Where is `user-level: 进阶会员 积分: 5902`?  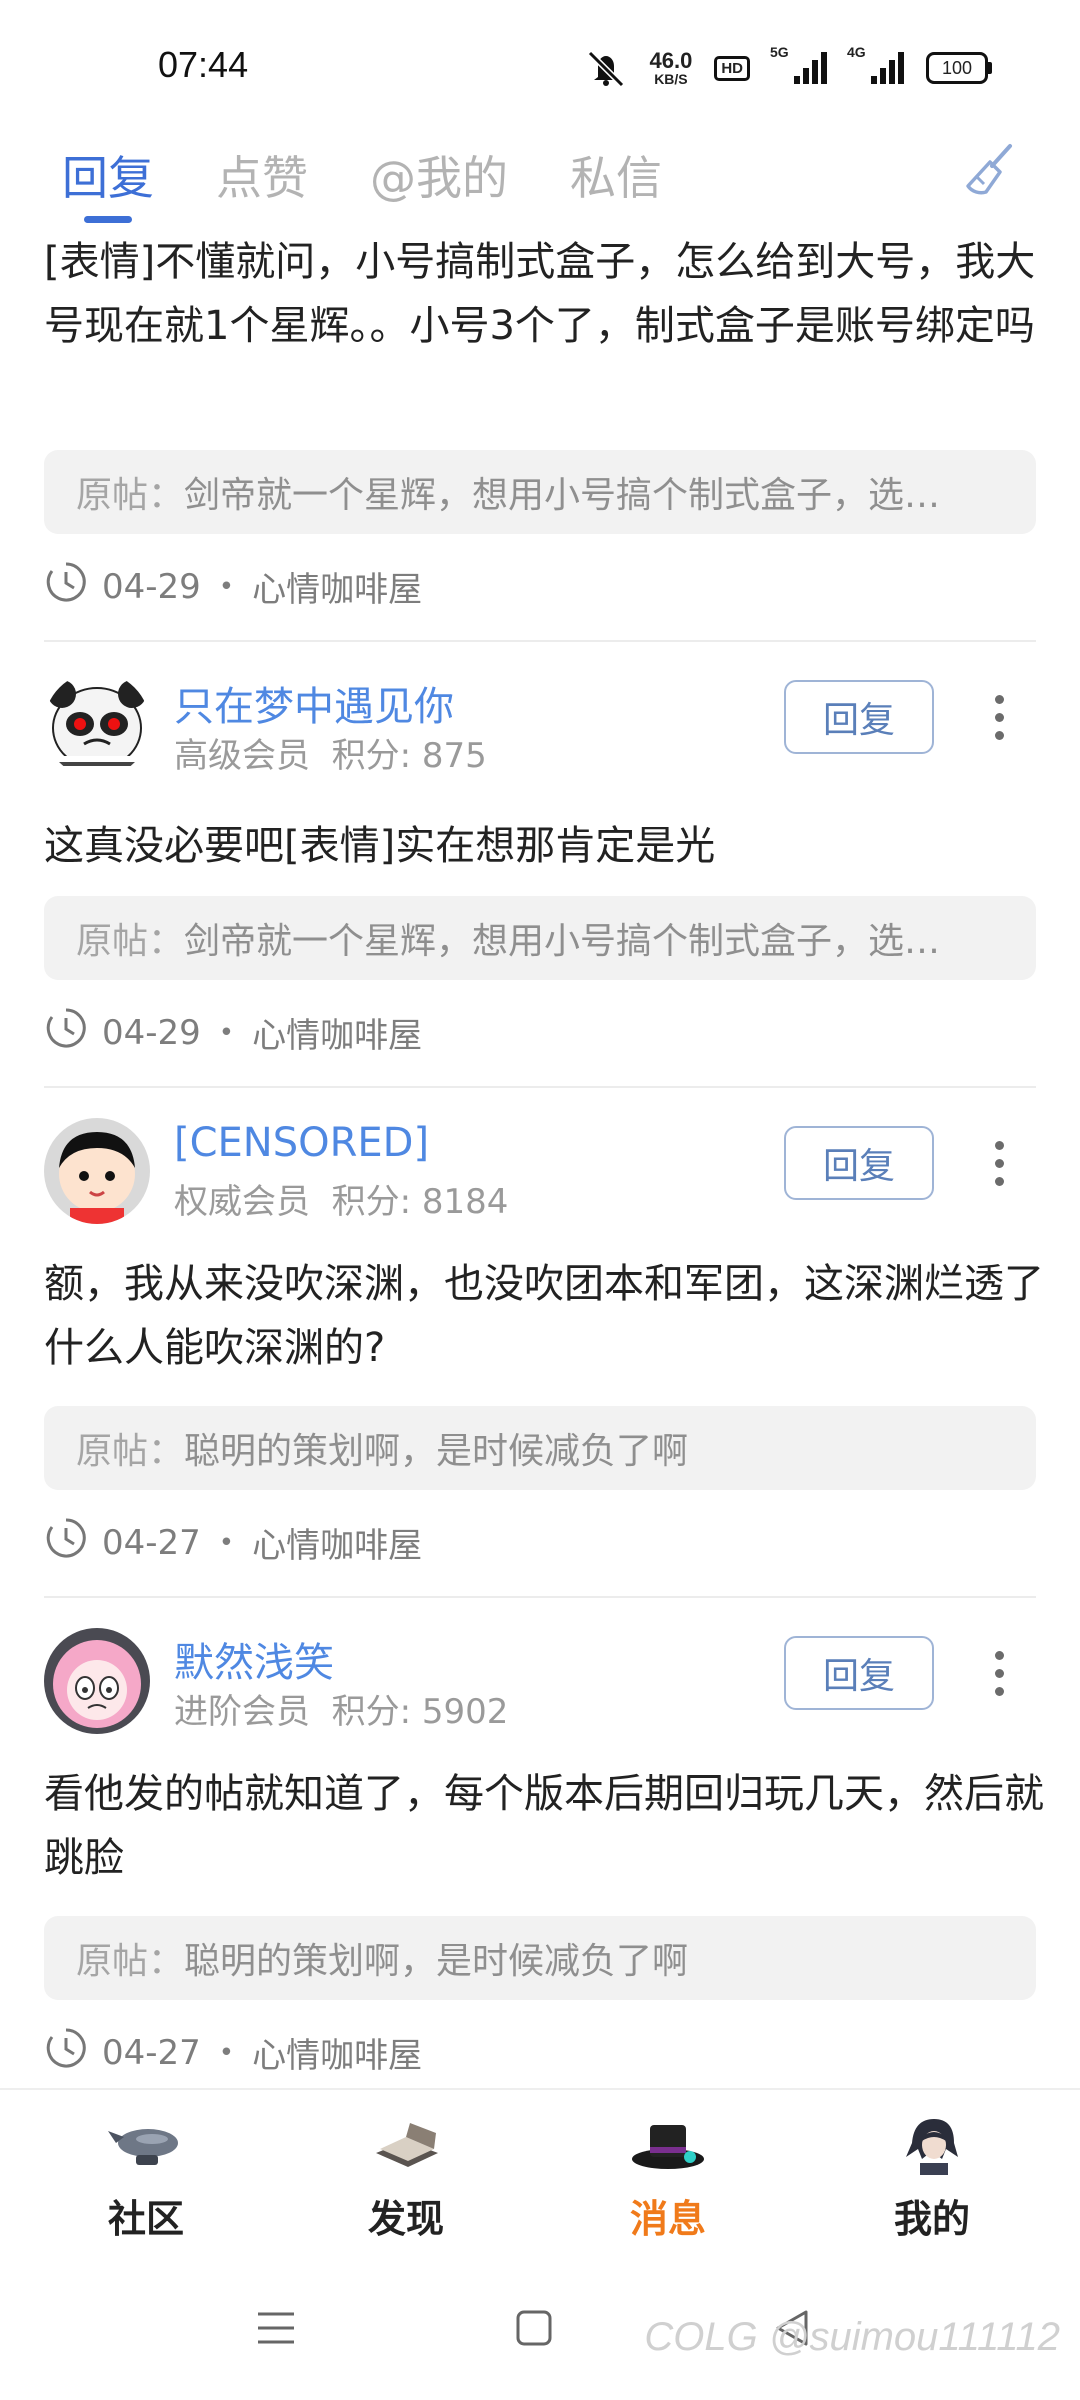 user-level: 进阶会员 积分: 5902 is located at coordinates (341, 1712).